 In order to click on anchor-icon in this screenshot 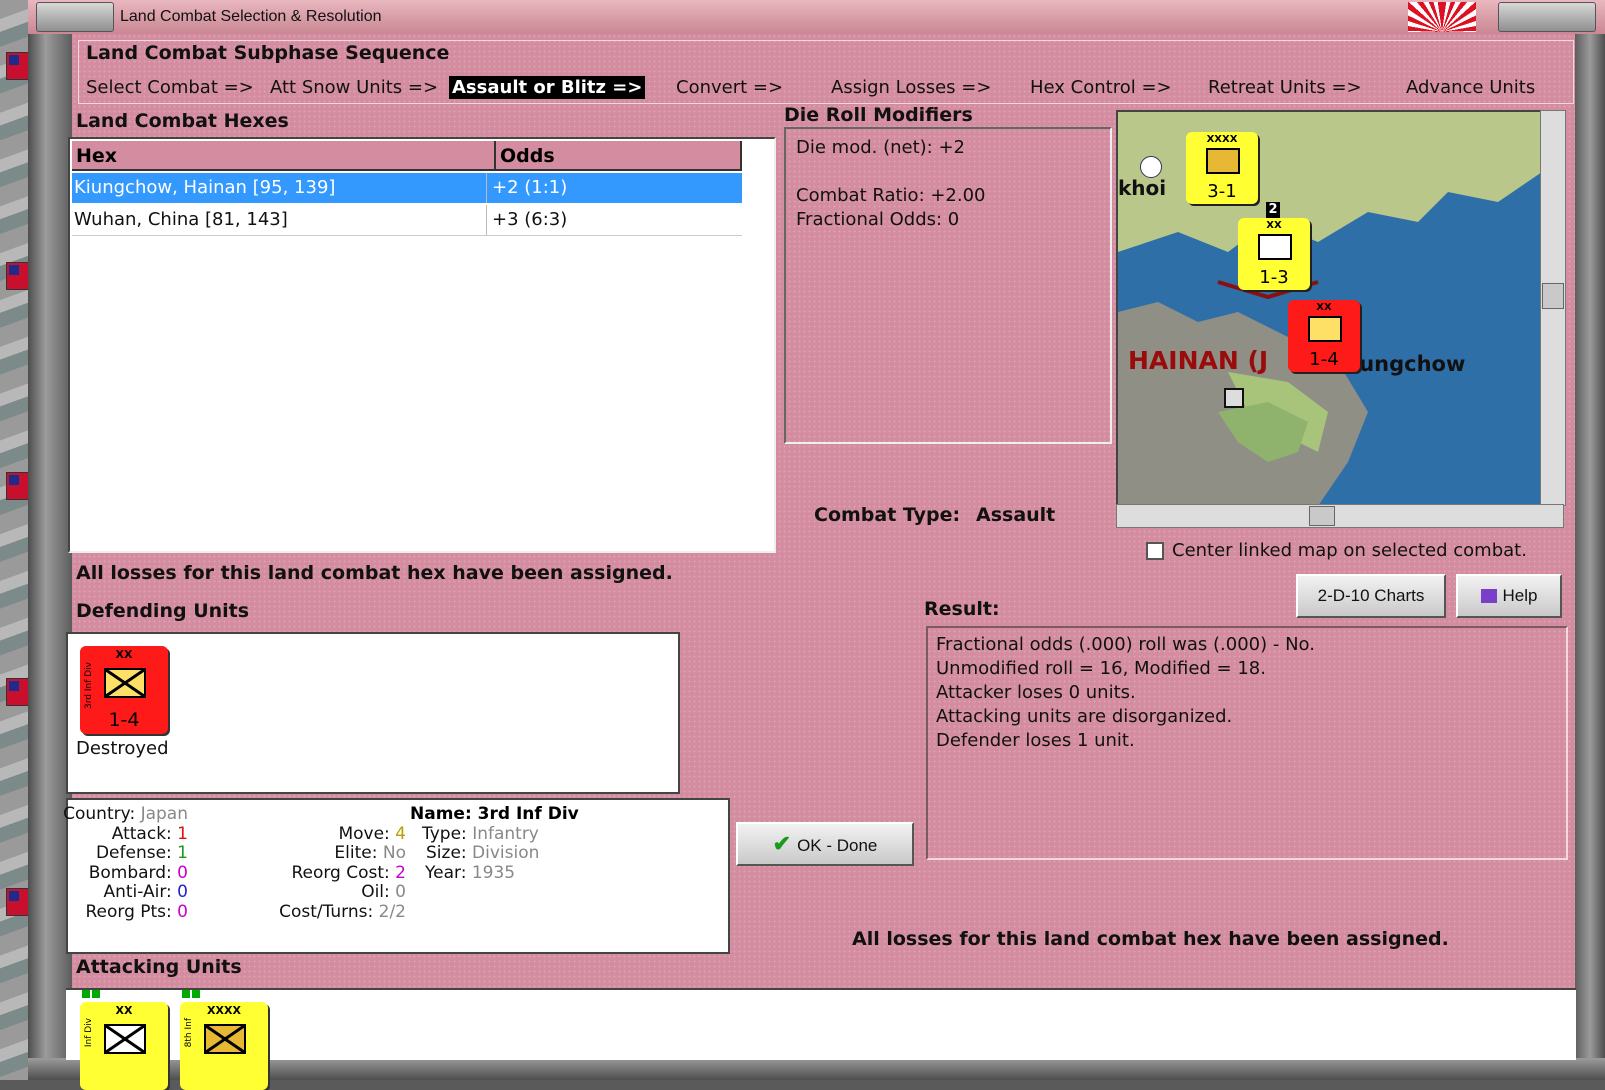, I will do `click(1151, 167)`.